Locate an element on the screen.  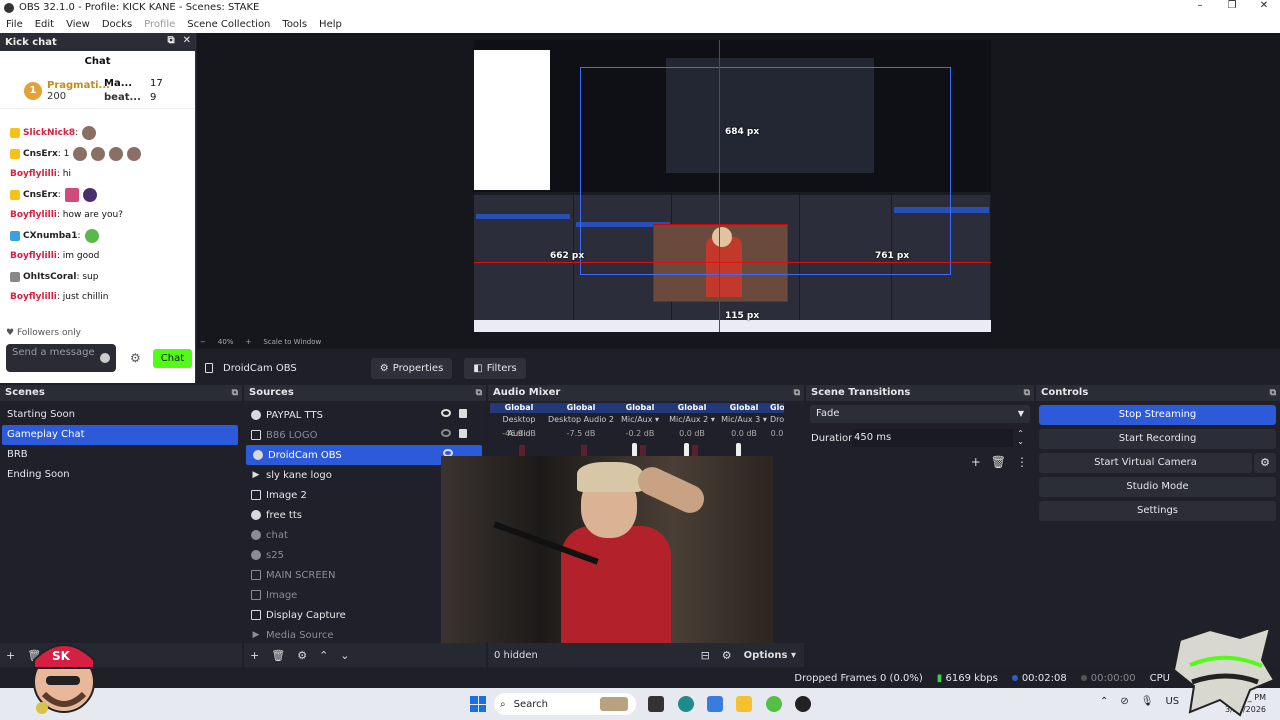
obs-taskbar-icon is located at coordinates (803, 704).